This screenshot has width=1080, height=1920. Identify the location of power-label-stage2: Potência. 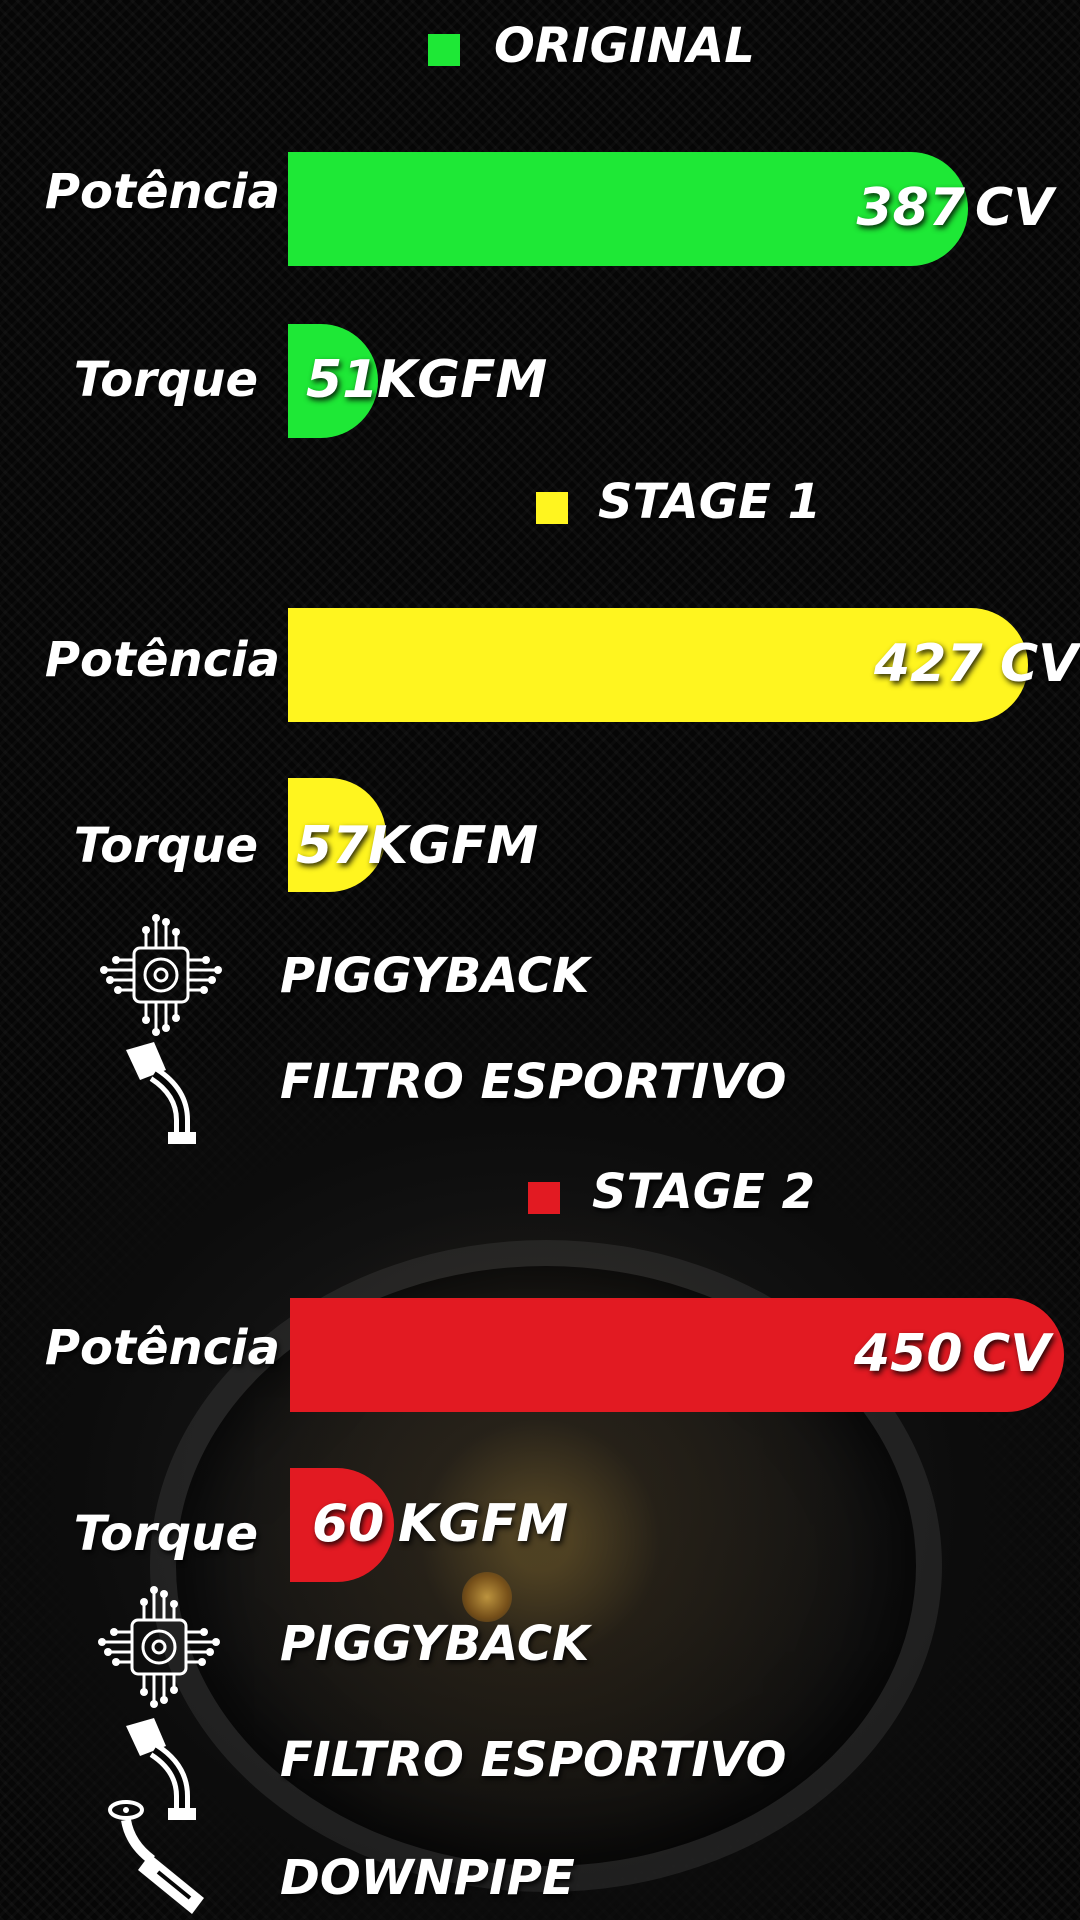
(162, 1348).